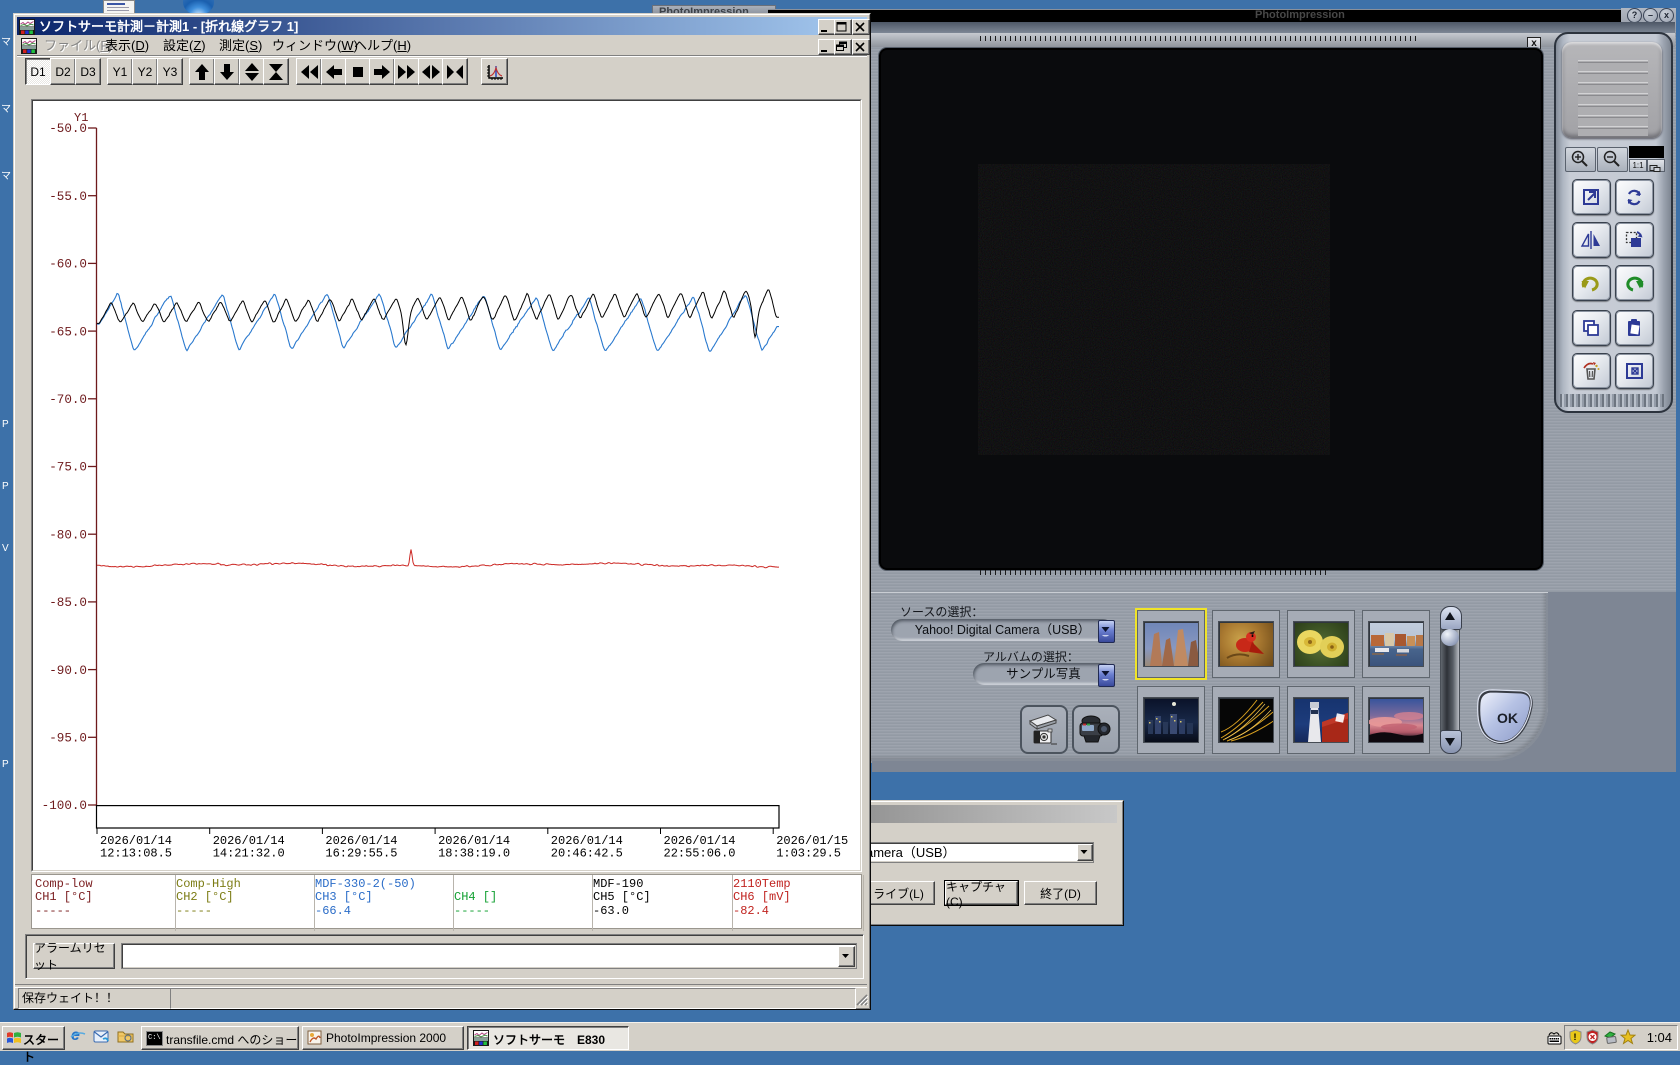  I want to click on svg-text: 14:21:32.0, so click(249, 854).